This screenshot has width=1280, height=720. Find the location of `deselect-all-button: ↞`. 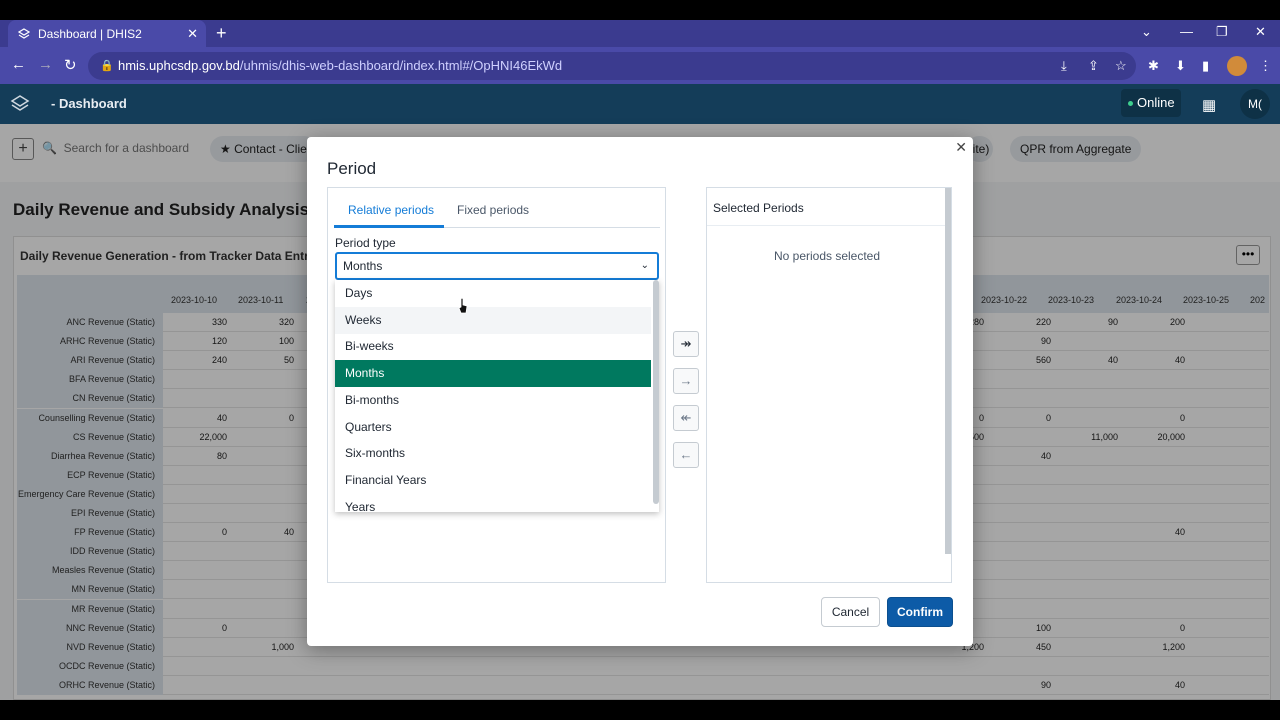

deselect-all-button: ↞ is located at coordinates (686, 418).